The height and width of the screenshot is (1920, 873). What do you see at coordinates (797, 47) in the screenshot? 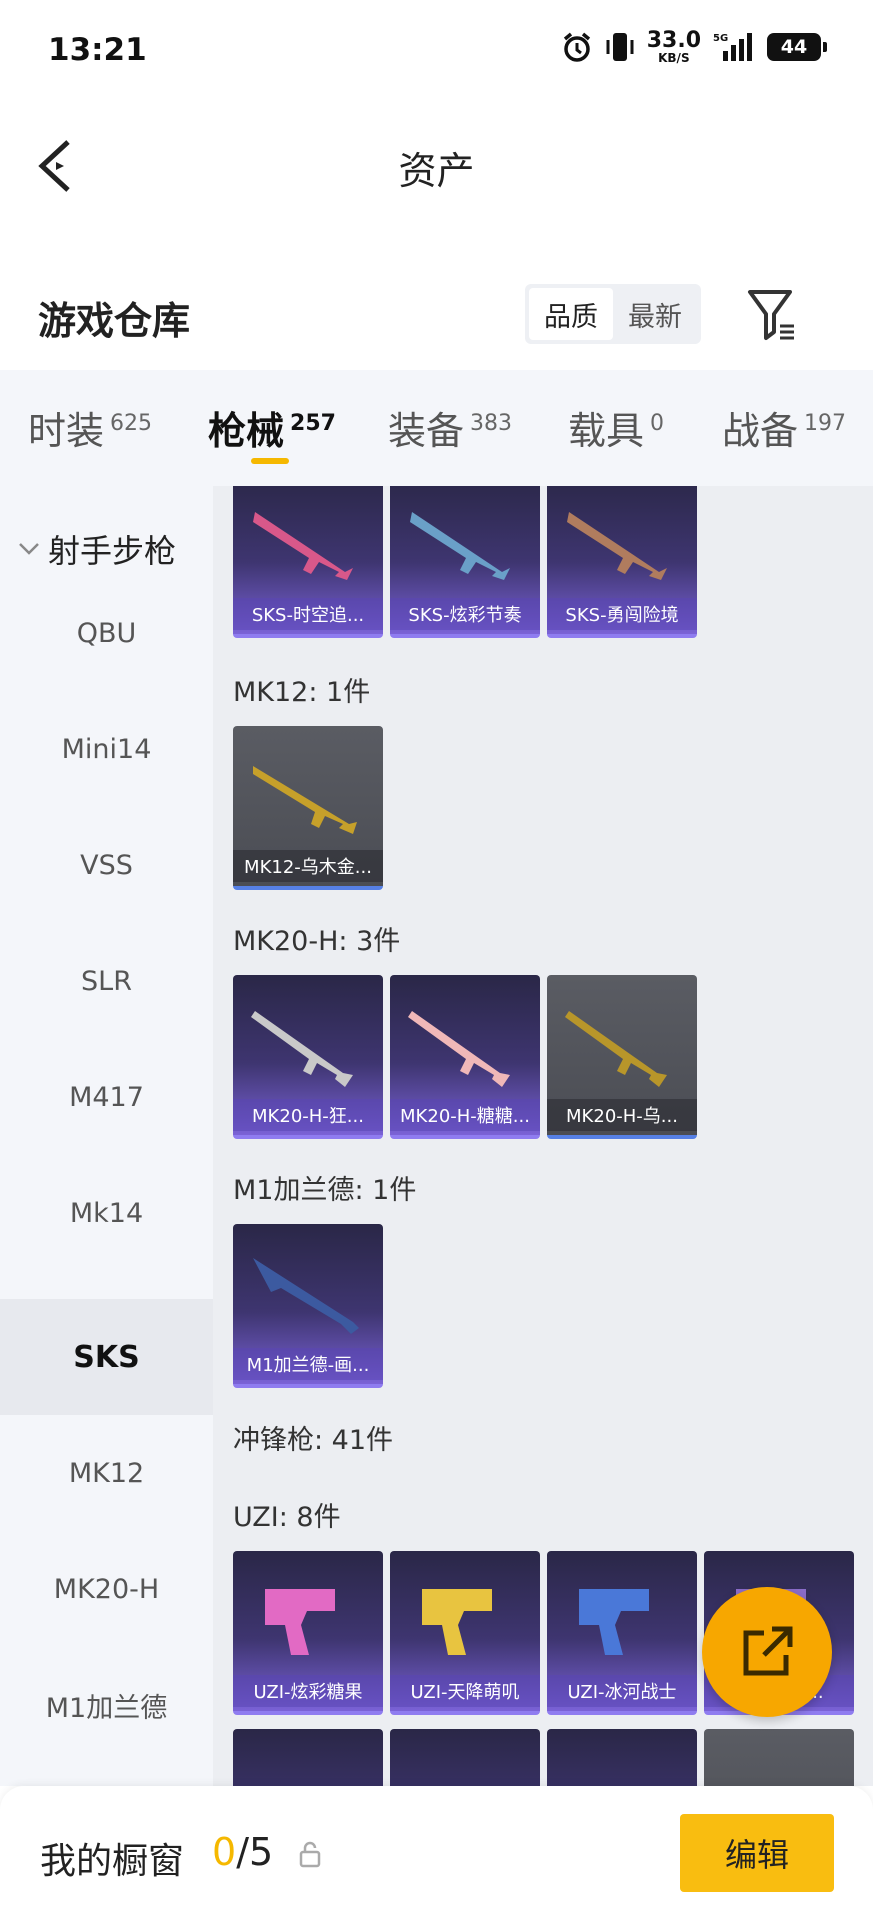
I see `battery-icon: 44` at bounding box center [797, 47].